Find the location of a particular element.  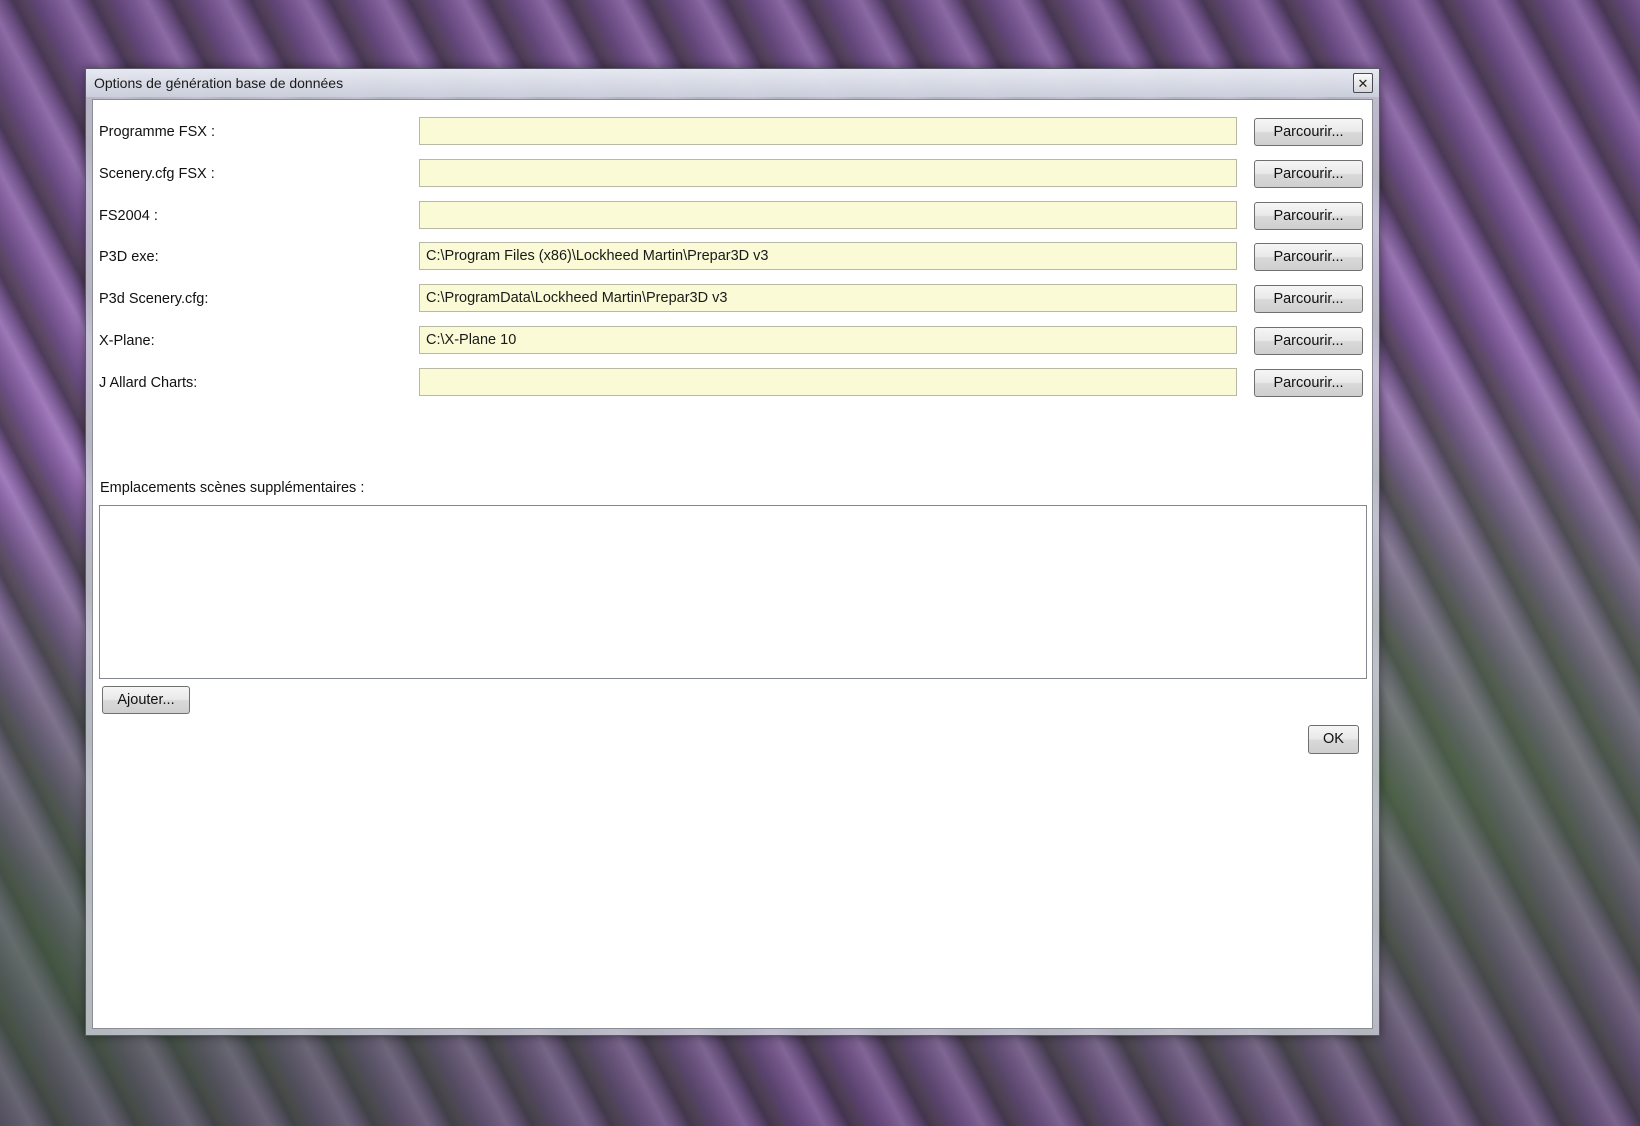

scenery-cfg-fsx-field is located at coordinates (828, 173).